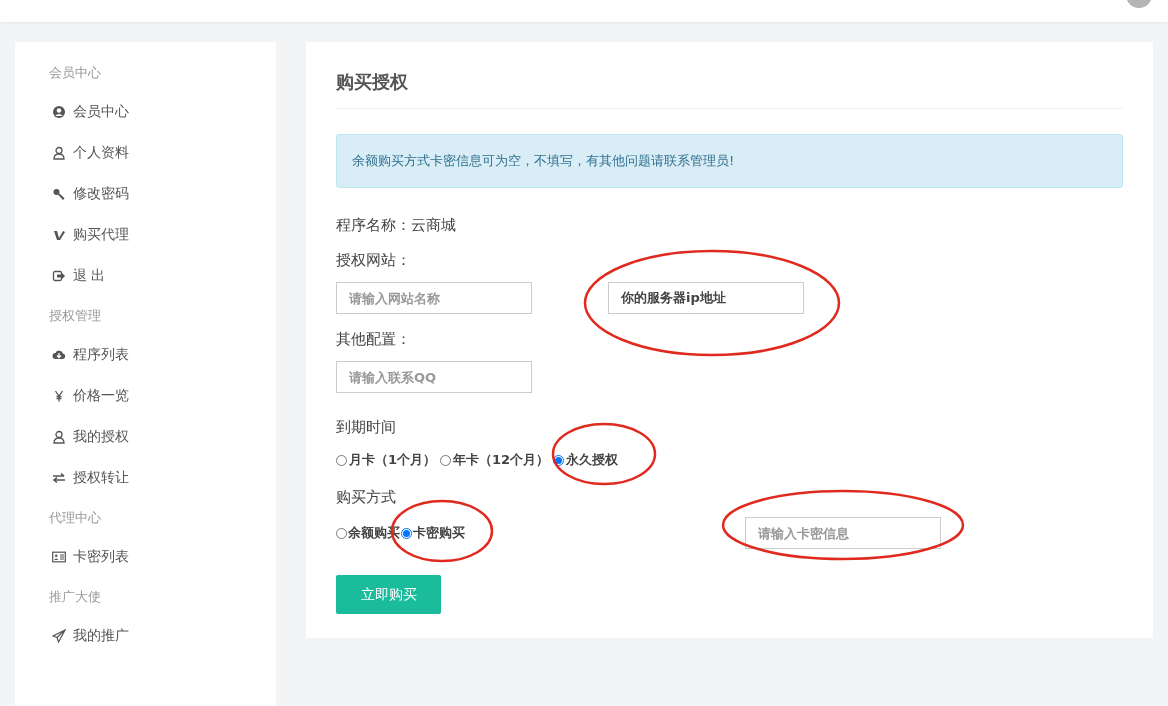 The height and width of the screenshot is (706, 1168). I want to click on card-code-field: 请输入卡密信息, so click(843, 533).